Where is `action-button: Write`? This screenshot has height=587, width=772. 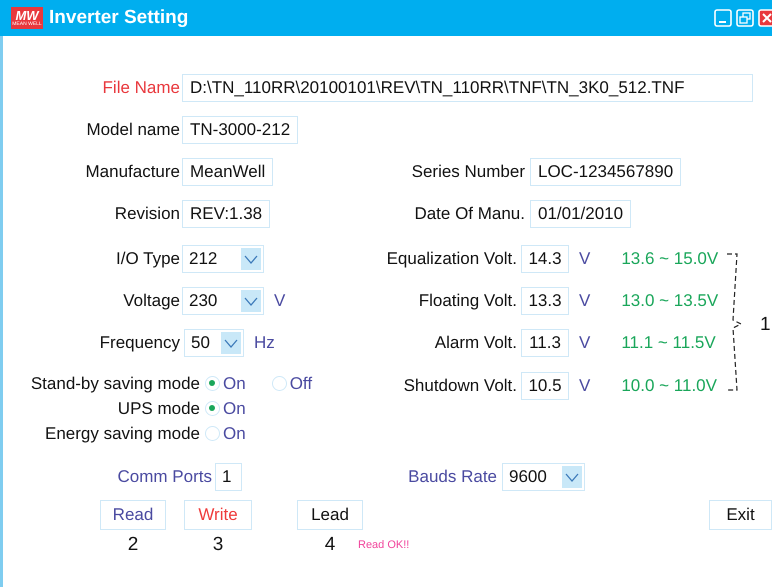 action-button: Write is located at coordinates (218, 515).